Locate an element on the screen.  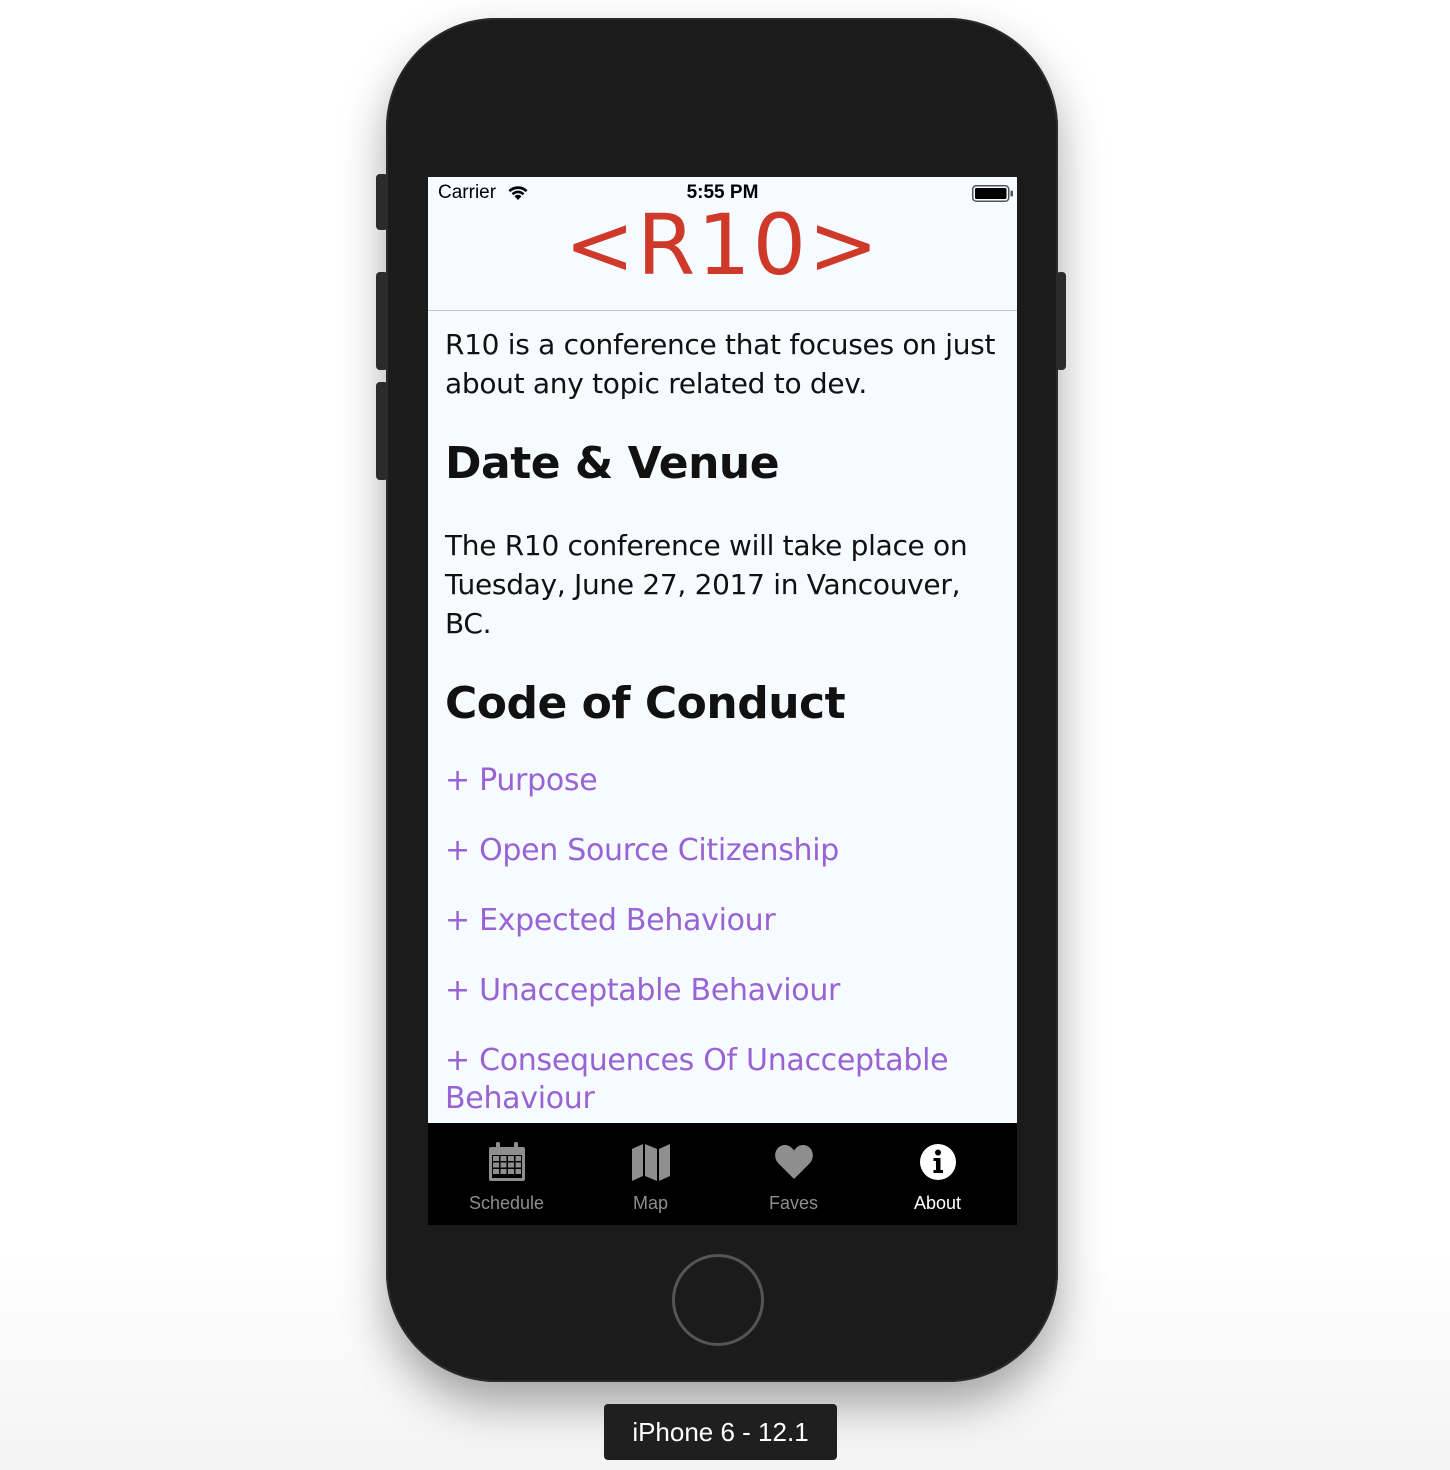
coc-item-consequences: + Consequences Of Unacceptable Behaviour is located at coordinates (725, 1080).